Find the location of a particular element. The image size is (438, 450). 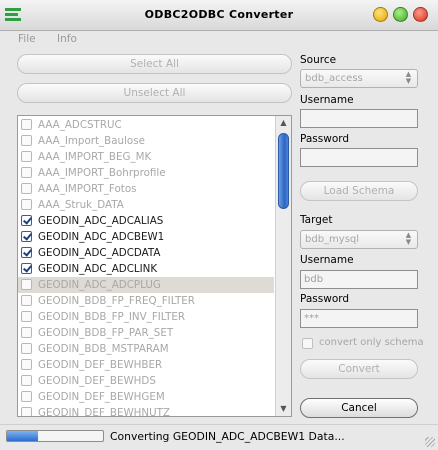

target-username-field: bdb is located at coordinates (359, 279).